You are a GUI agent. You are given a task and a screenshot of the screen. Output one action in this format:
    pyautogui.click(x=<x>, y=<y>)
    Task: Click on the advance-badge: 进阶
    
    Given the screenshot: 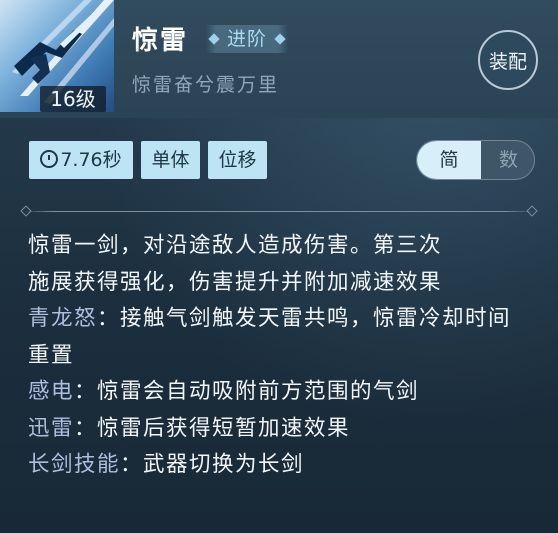 What is the action you would take?
    pyautogui.click(x=247, y=39)
    